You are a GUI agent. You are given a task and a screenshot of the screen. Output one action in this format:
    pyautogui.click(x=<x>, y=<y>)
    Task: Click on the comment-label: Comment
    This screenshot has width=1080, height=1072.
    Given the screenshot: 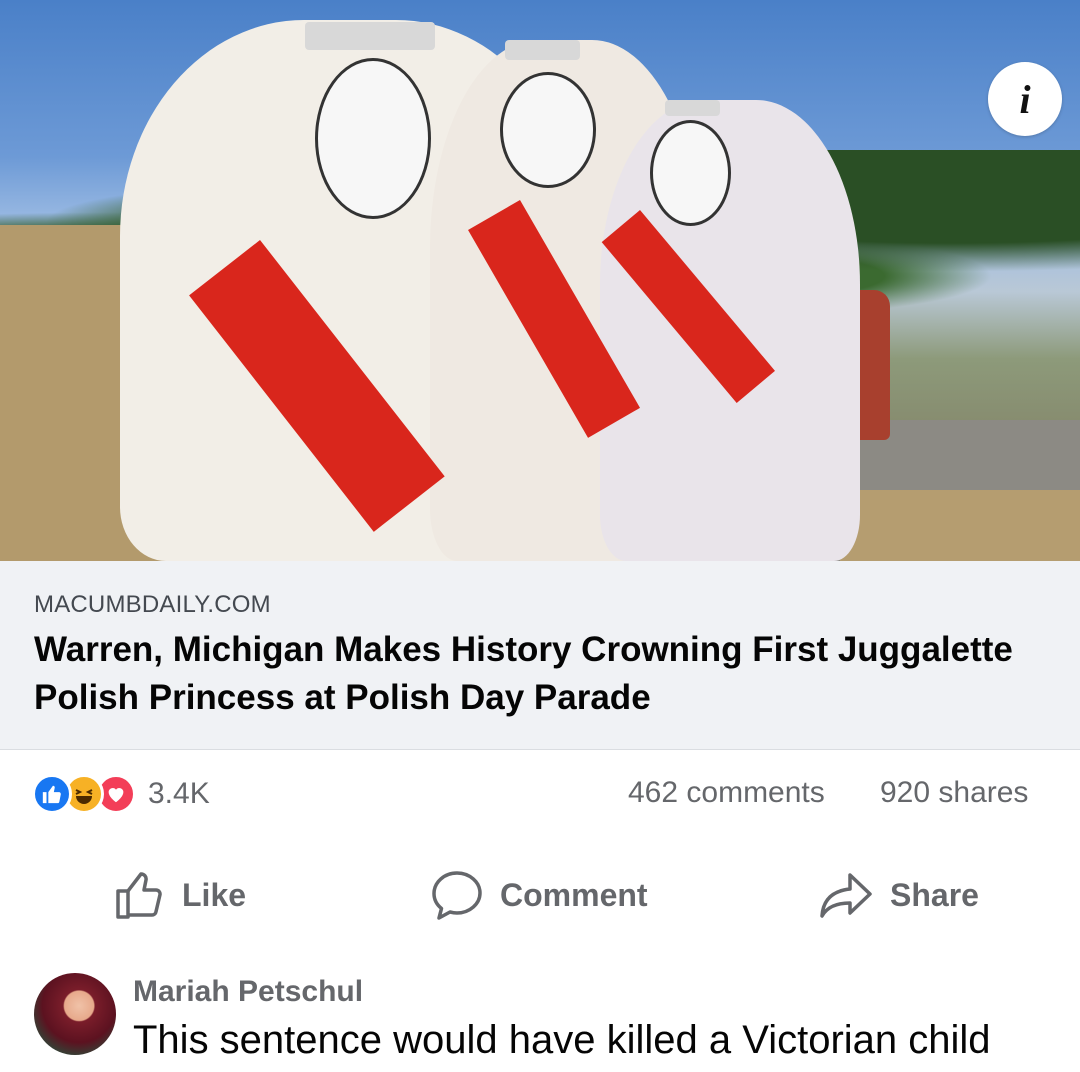 What is the action you would take?
    pyautogui.click(x=574, y=894)
    